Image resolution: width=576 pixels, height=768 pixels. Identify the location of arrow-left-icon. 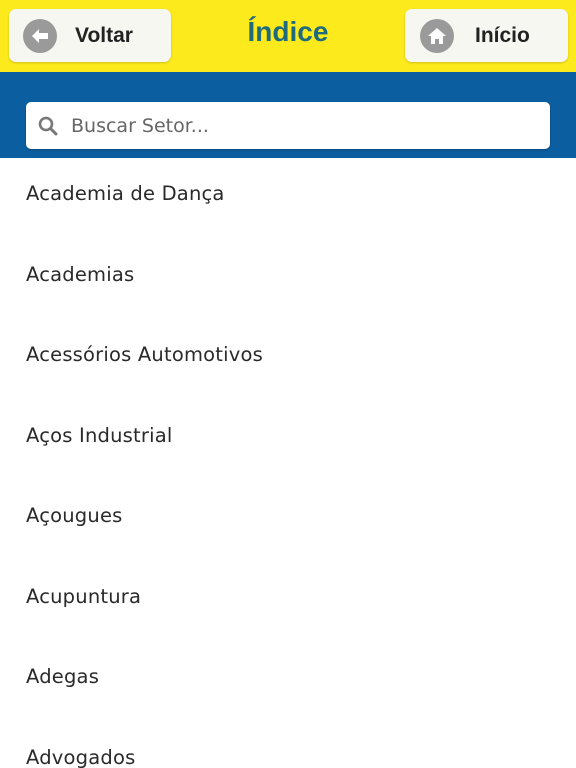
(40, 35).